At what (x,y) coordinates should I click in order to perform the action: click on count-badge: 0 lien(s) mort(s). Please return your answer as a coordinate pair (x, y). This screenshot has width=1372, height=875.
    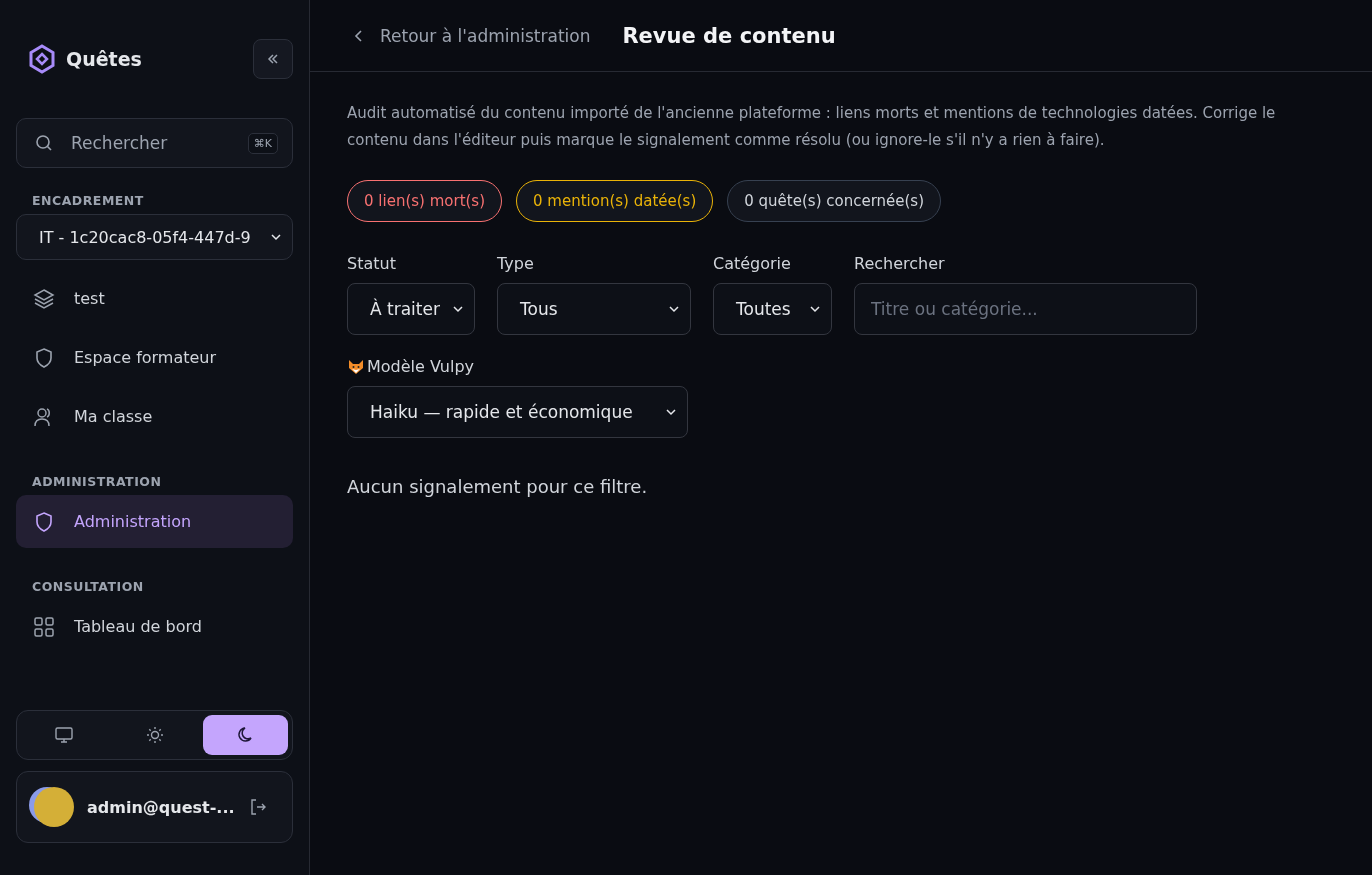
    Looking at the image, I should click on (425, 201).